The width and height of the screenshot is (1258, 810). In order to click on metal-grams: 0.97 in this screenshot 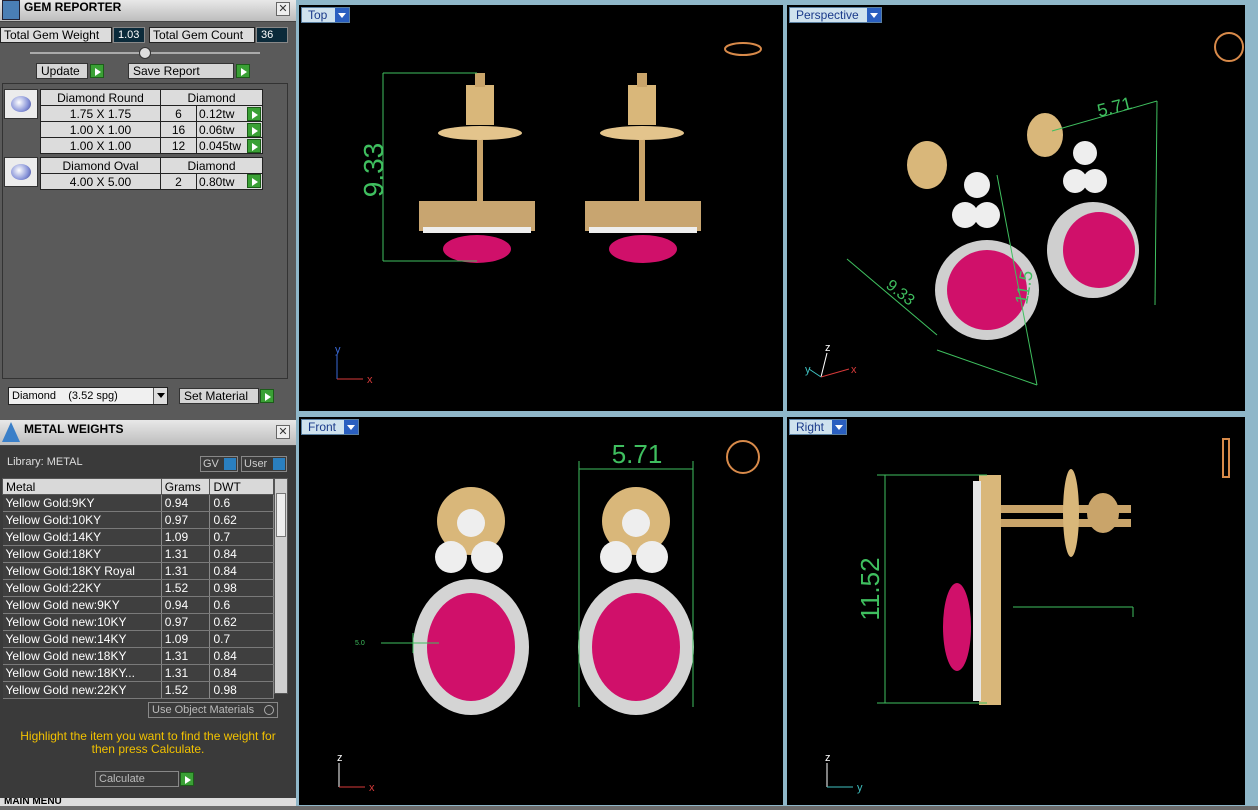, I will do `click(186, 520)`.